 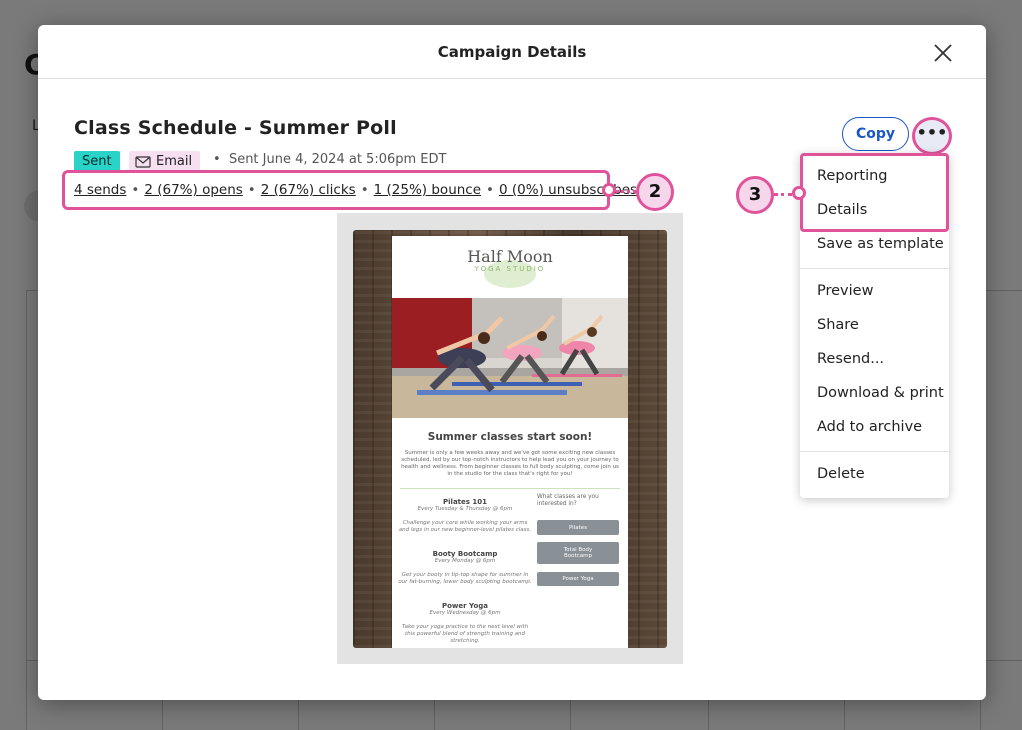 I want to click on copy-button: Copy, so click(x=875, y=134).